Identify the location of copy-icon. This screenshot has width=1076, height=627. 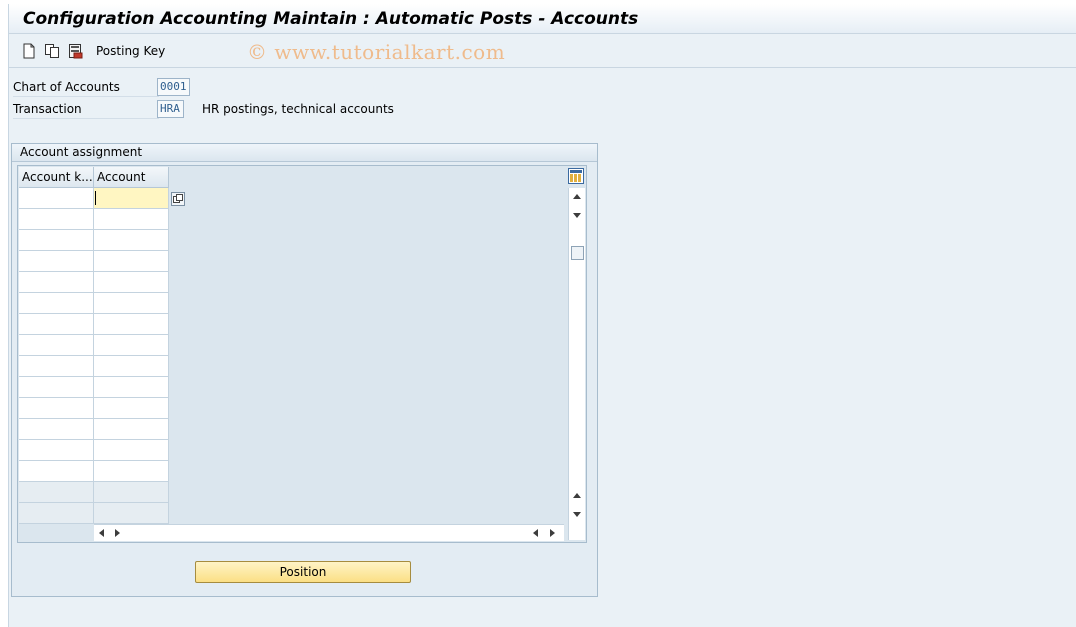
(52, 51).